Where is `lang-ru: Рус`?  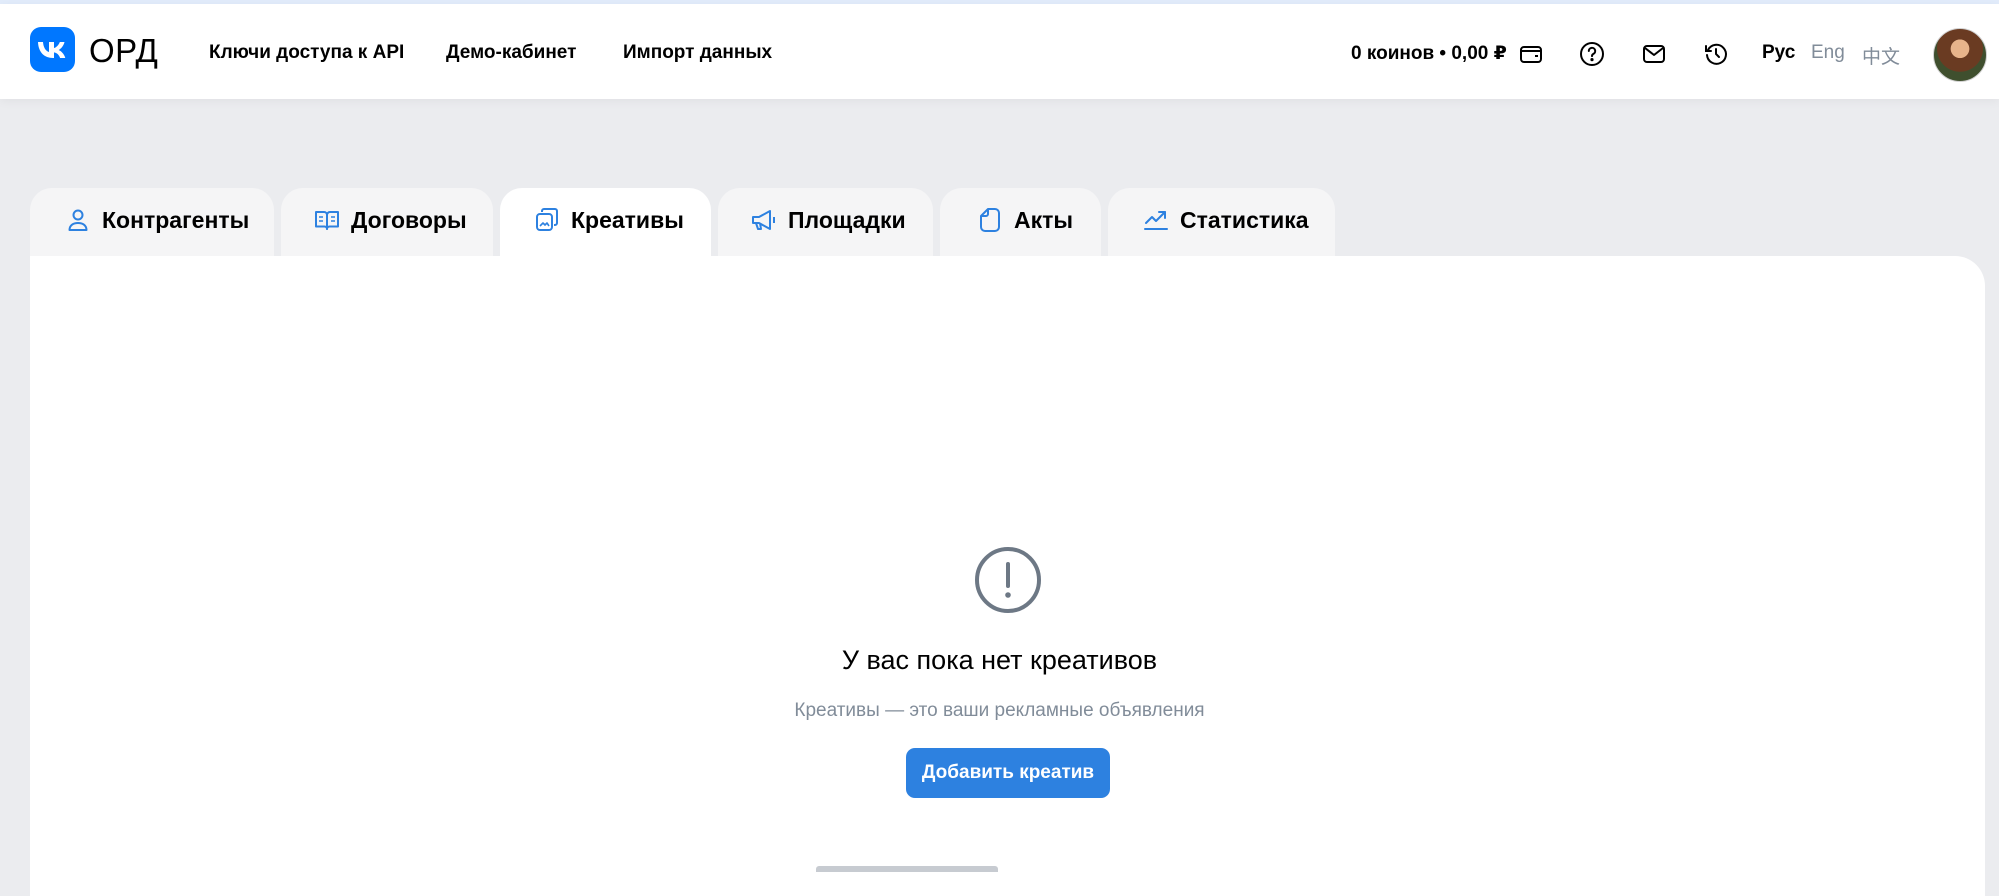
lang-ru: Рус is located at coordinates (1778, 53).